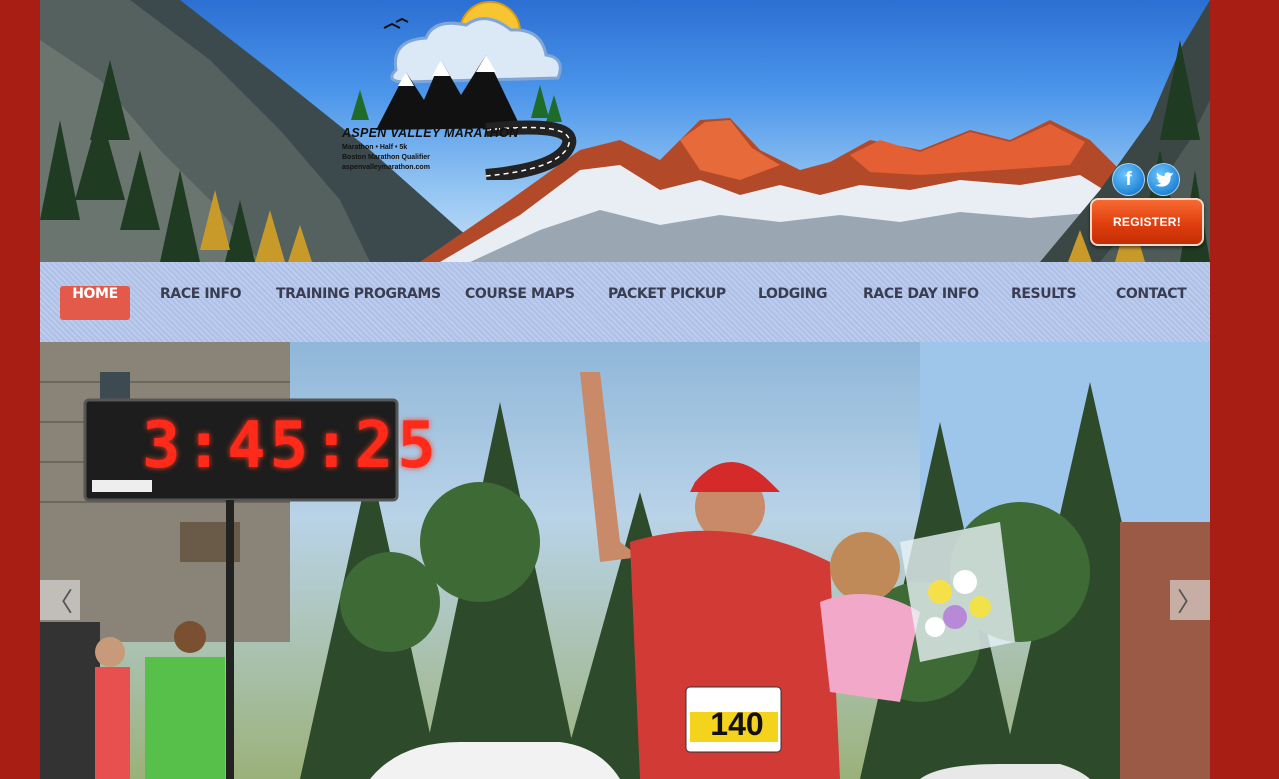 The height and width of the screenshot is (779, 1279). I want to click on twitter-bird-icon, so click(1164, 179).